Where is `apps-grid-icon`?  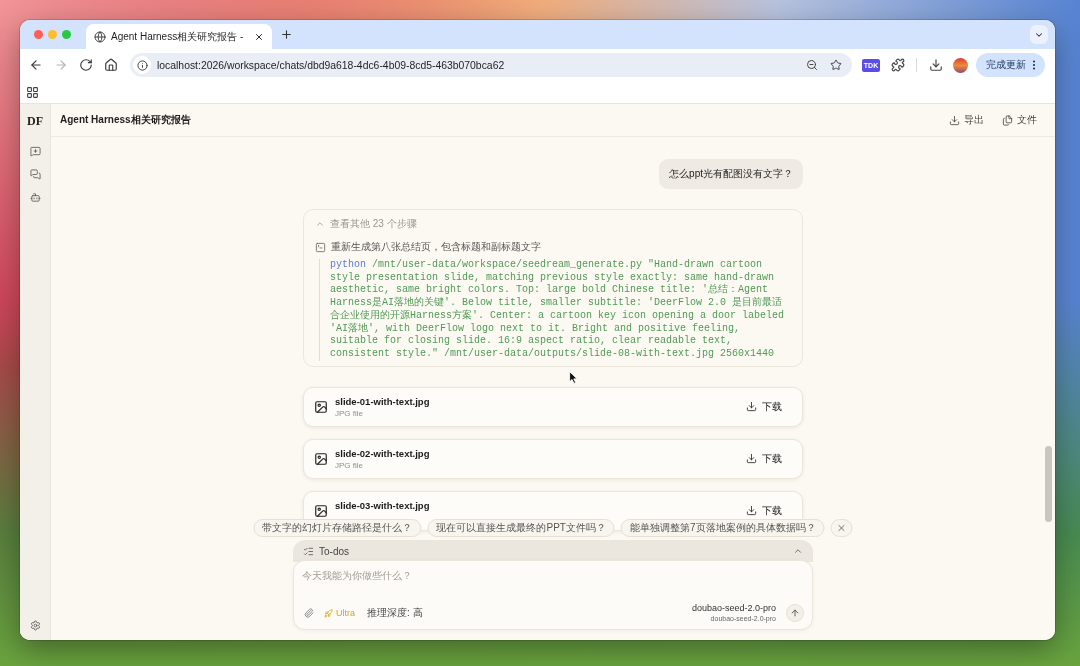
apps-grid-icon is located at coordinates (32, 92).